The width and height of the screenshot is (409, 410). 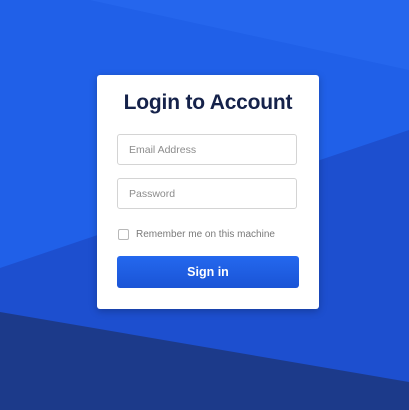 What do you see at coordinates (123, 234) in the screenshot?
I see `remember-checkbox` at bounding box center [123, 234].